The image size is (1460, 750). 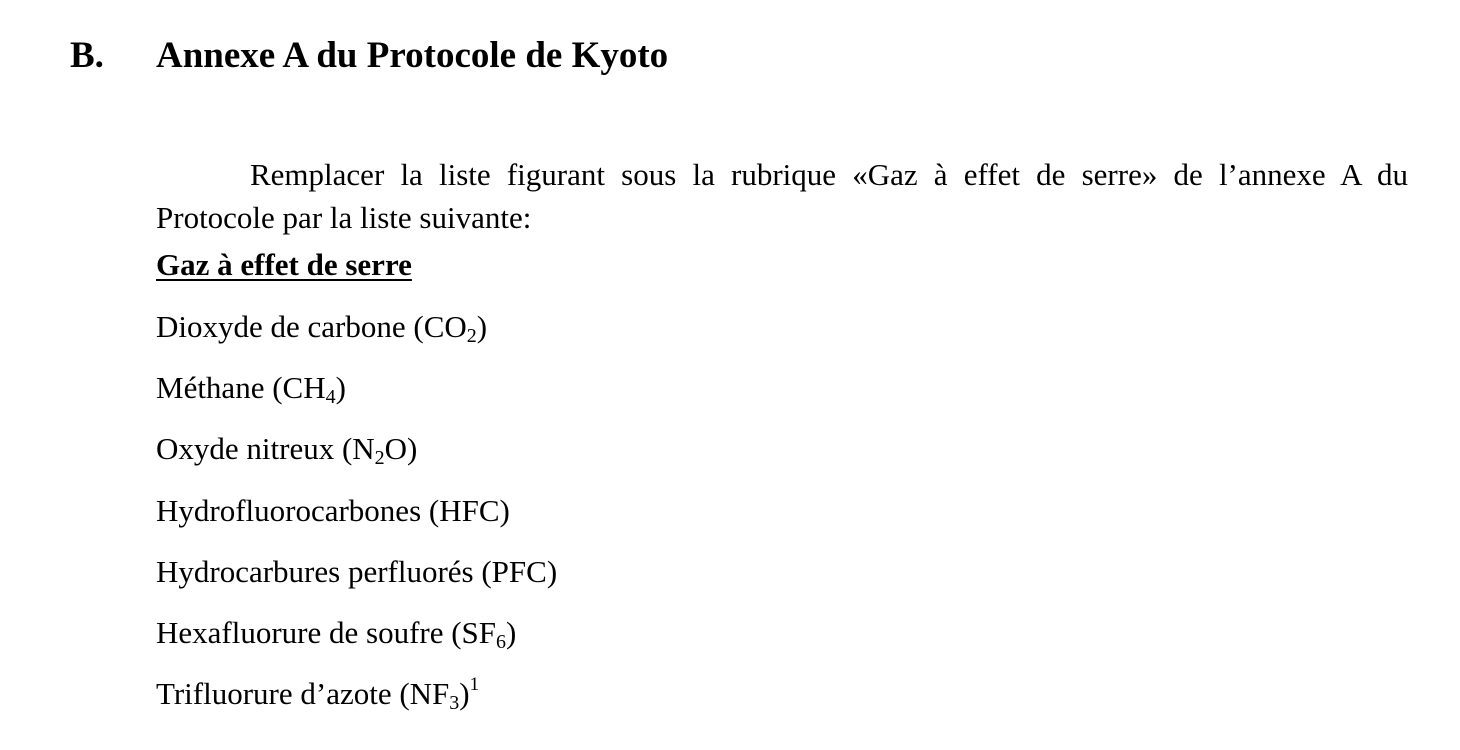 I want to click on gas-name: Hydrocarbures perfluorés (PFC), so click(x=357, y=571).